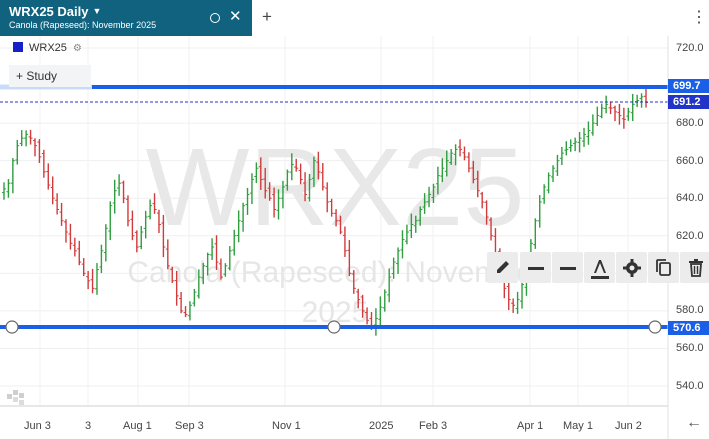 This screenshot has height=439, width=709. I want to click on pencil-button, so click(502, 267).